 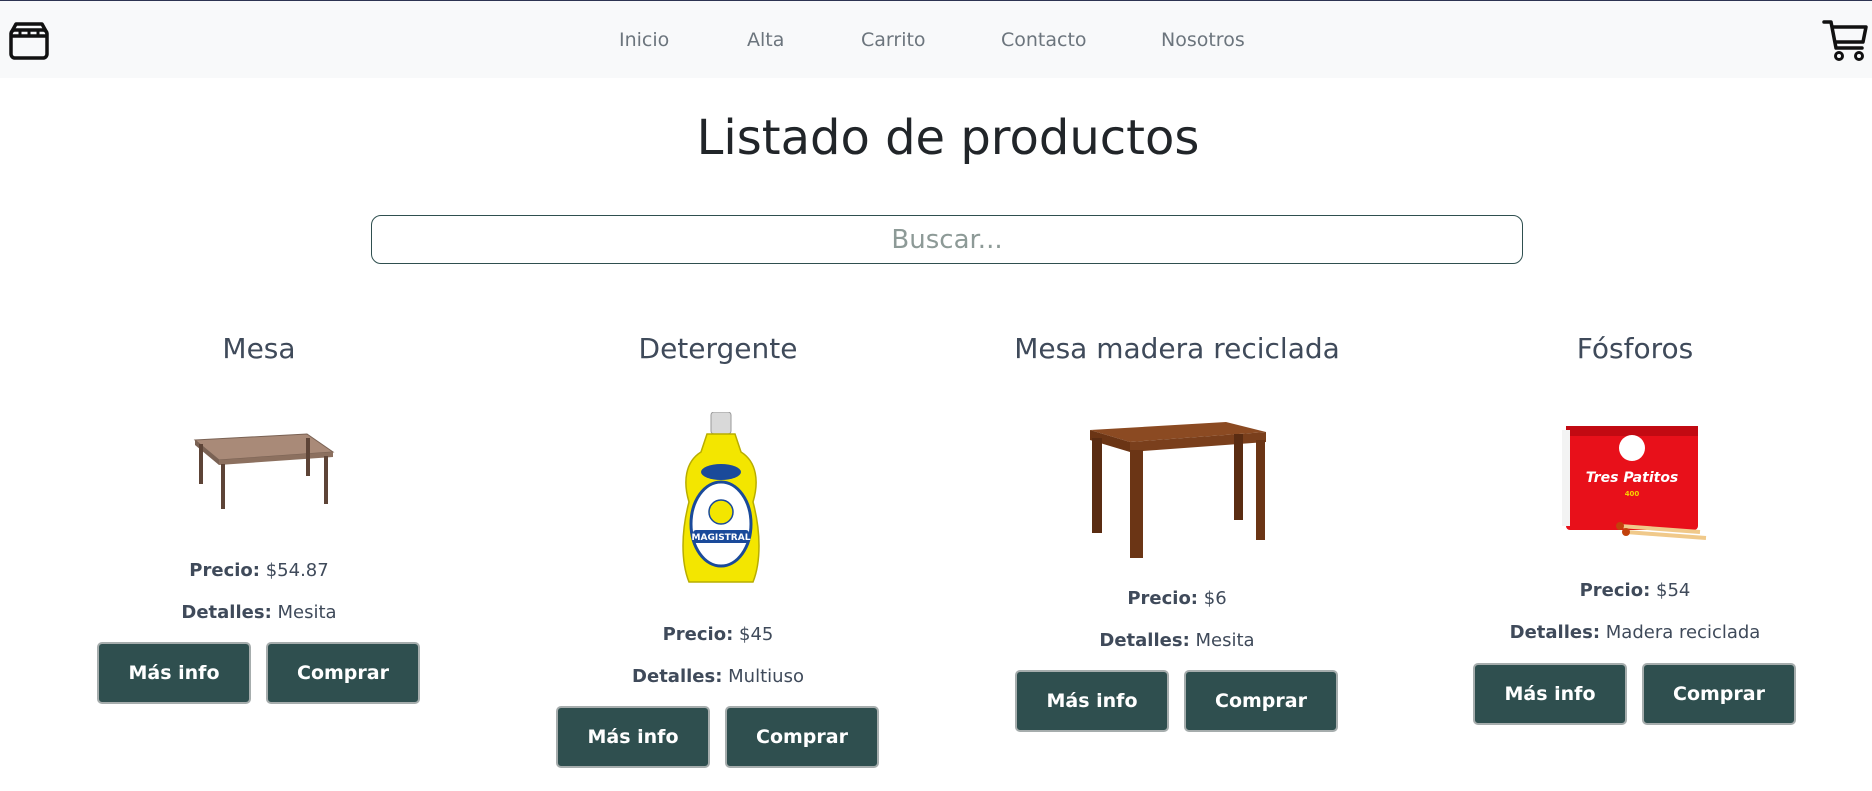 I want to click on product-name: Fósforos, so click(x=1635, y=348).